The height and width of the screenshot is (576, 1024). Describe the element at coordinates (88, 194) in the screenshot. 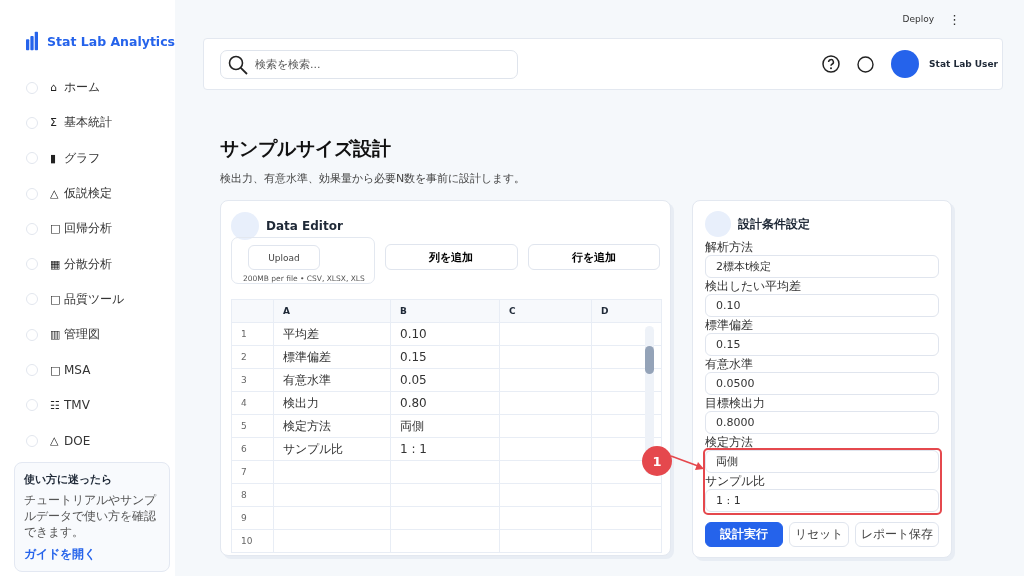

I see `nav-label: 仮説検定` at that location.